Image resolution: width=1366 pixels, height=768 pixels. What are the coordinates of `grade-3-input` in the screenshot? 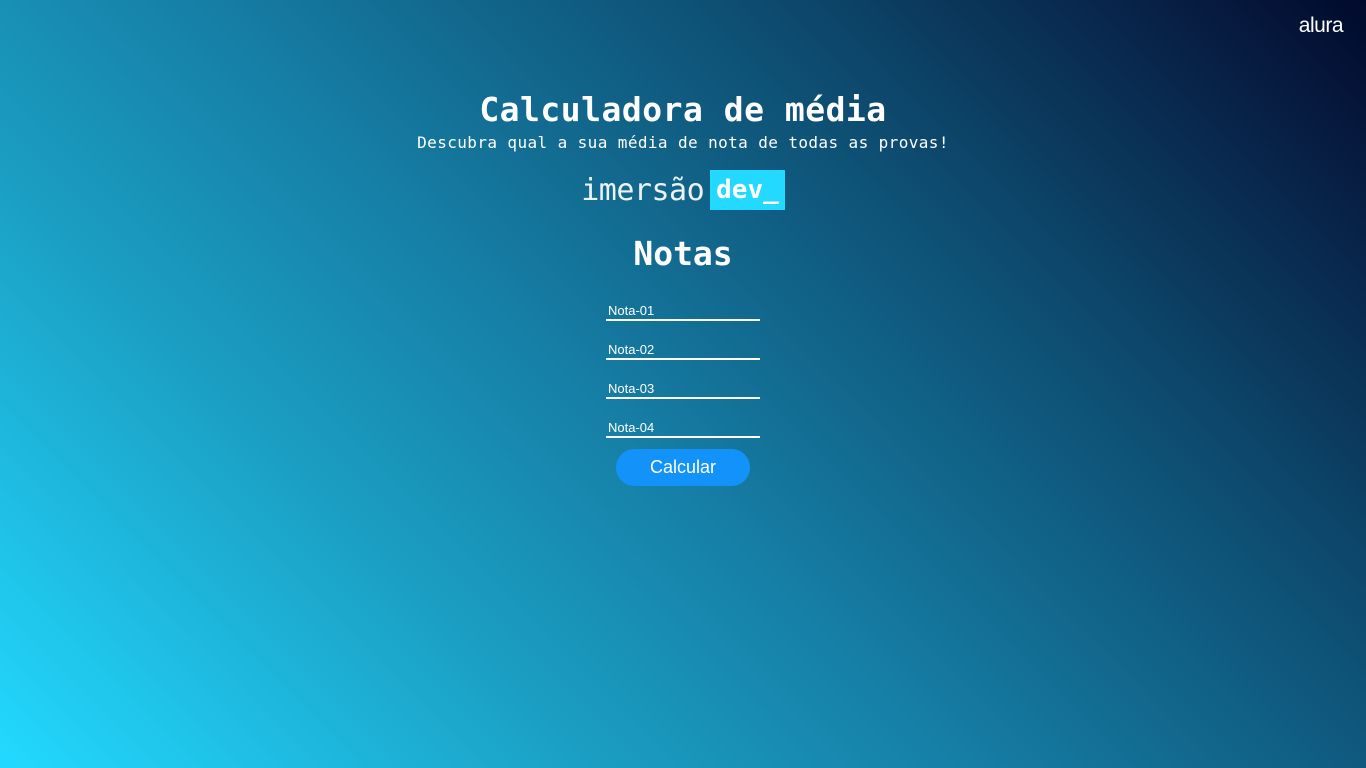 It's located at (683, 389).